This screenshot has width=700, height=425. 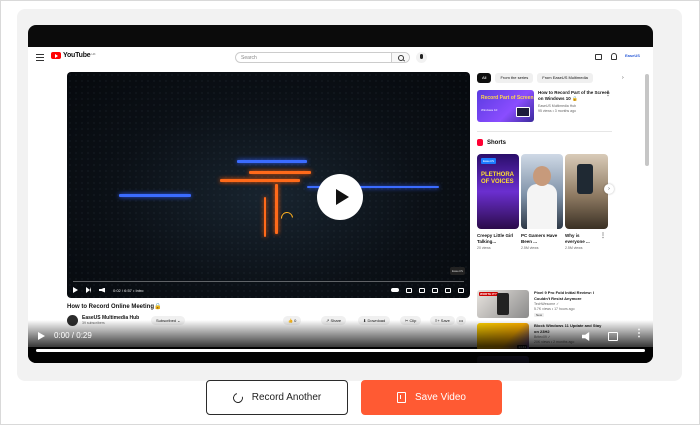 I want to click on youtube-scrollbar, so click(x=647, y=120).